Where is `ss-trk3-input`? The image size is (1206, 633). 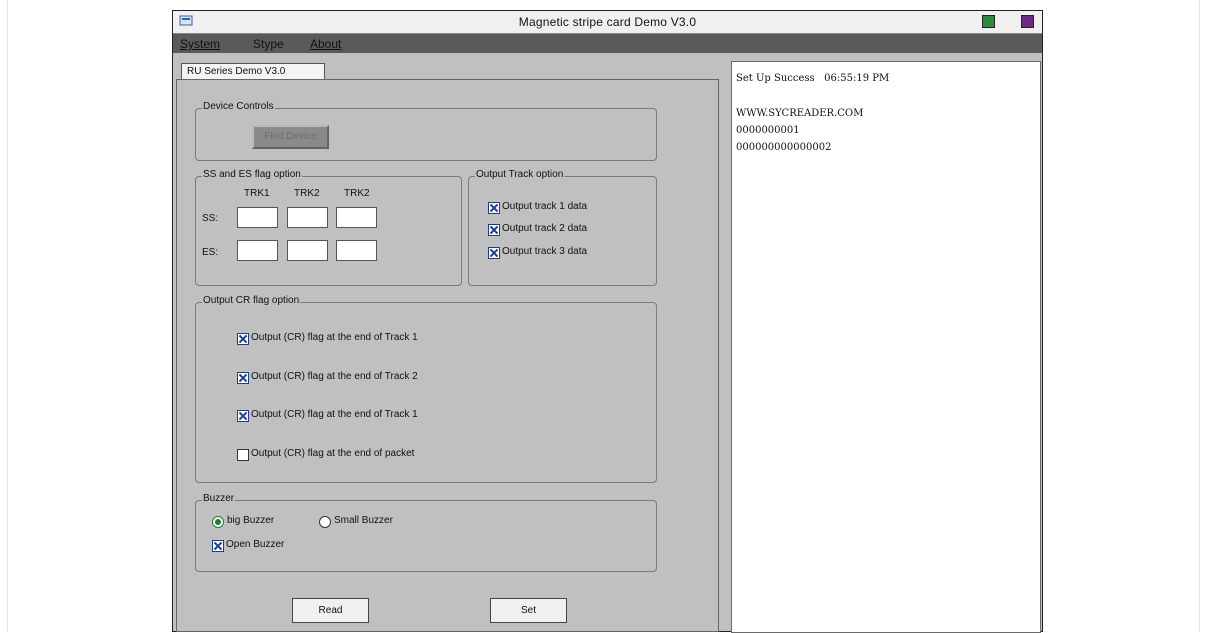 ss-trk3-input is located at coordinates (356, 217).